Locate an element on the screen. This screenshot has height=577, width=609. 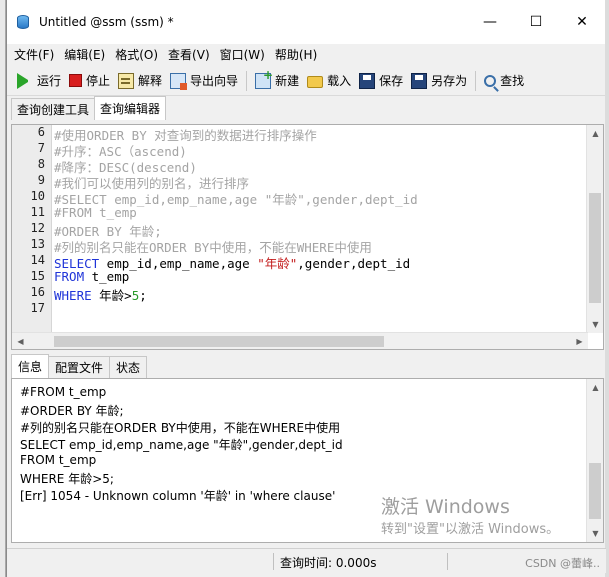
tab-query-builder: 查询创建工具 is located at coordinates (53, 109).